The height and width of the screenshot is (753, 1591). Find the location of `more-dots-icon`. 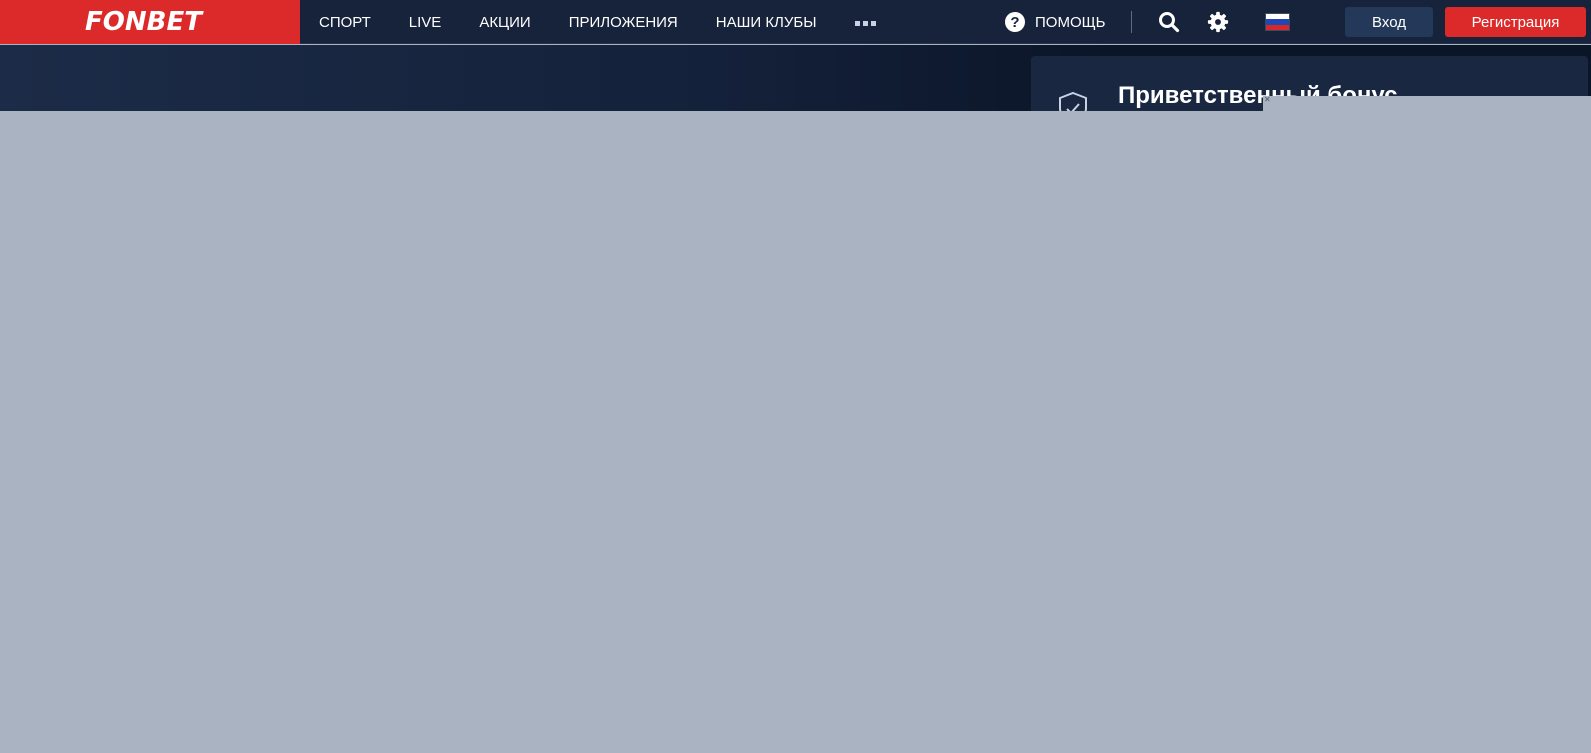

more-dots-icon is located at coordinates (865, 22).